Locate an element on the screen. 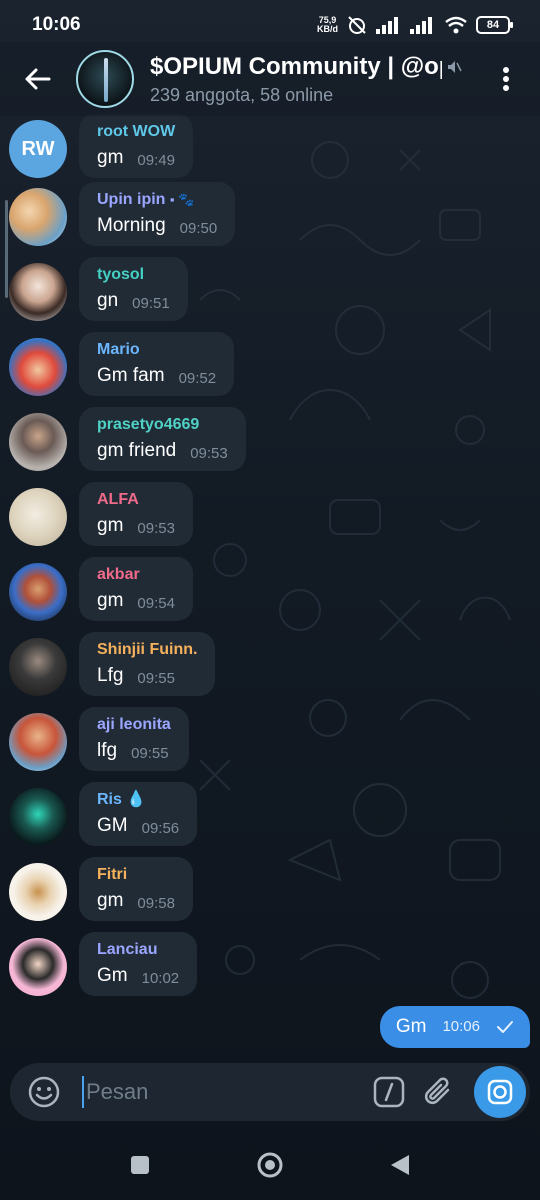 This screenshot has height=1200, width=540. message-item: akbar gm 09:54 is located at coordinates (270, 592).